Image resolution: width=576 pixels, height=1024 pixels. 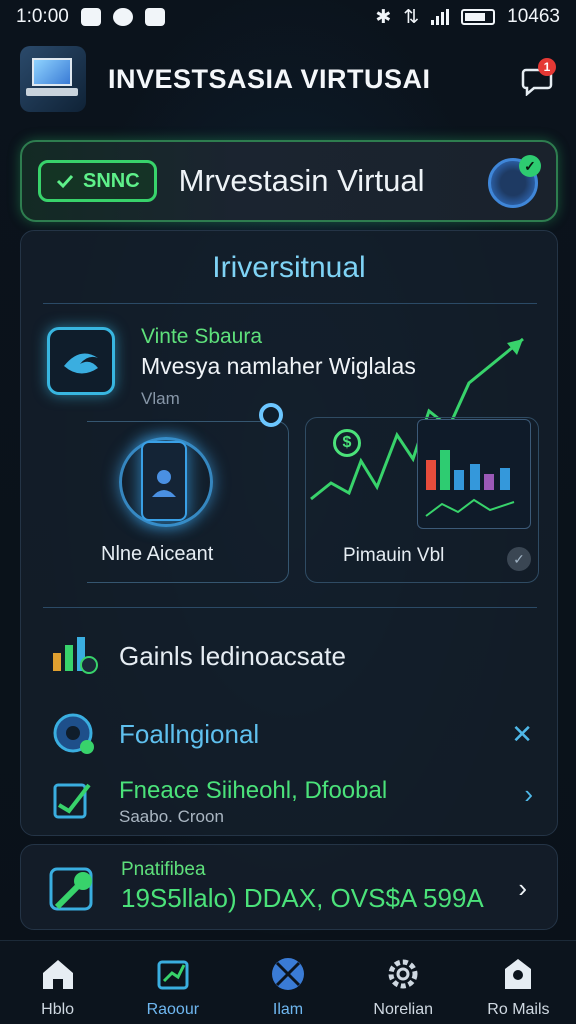 I want to click on nav-norelian-label: Norelian, so click(x=403, y=1009).